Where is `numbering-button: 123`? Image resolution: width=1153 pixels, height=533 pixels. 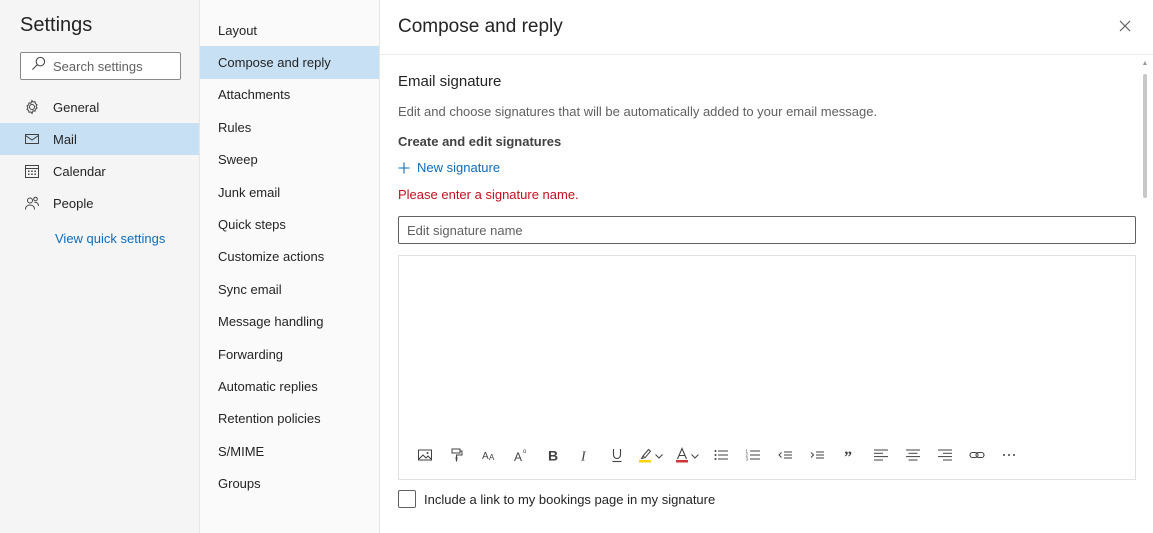
numbering-button: 123 is located at coordinates (753, 457).